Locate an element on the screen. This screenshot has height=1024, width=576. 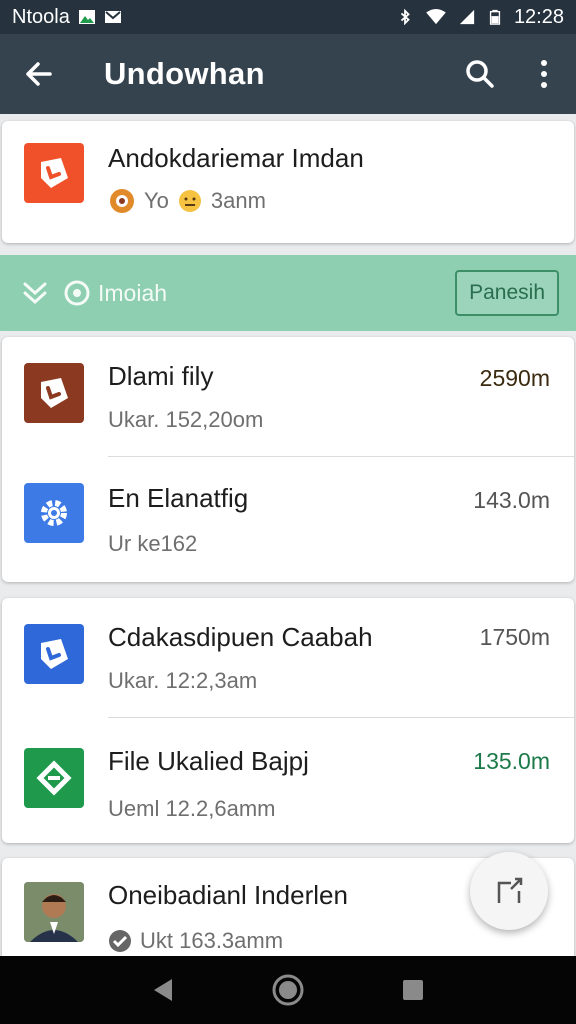
open-external-icon is located at coordinates (510, 890).